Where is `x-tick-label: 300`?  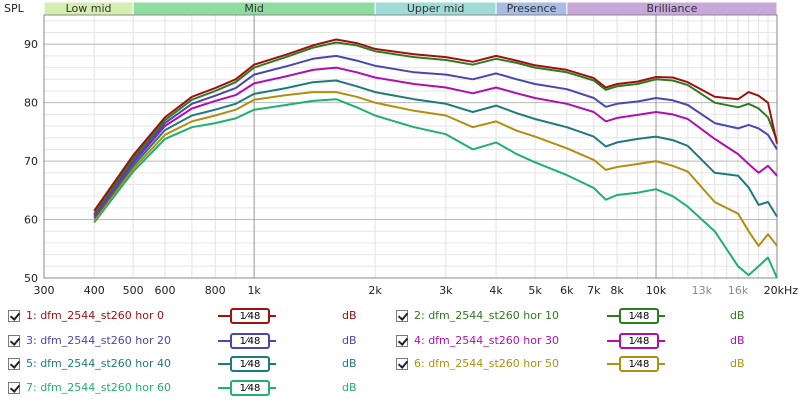
x-tick-label: 300 is located at coordinates (44, 290).